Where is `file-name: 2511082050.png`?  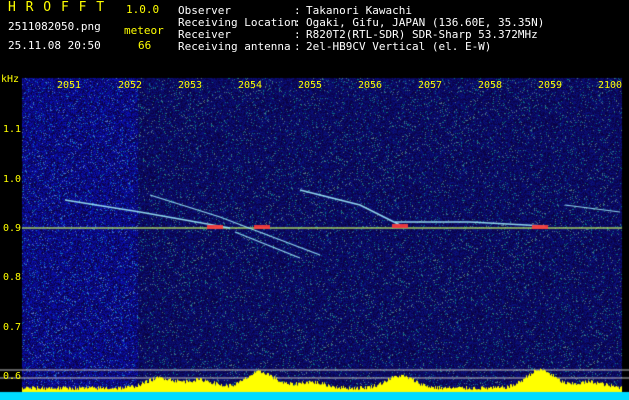
file-name: 2511082050.png is located at coordinates (54, 26).